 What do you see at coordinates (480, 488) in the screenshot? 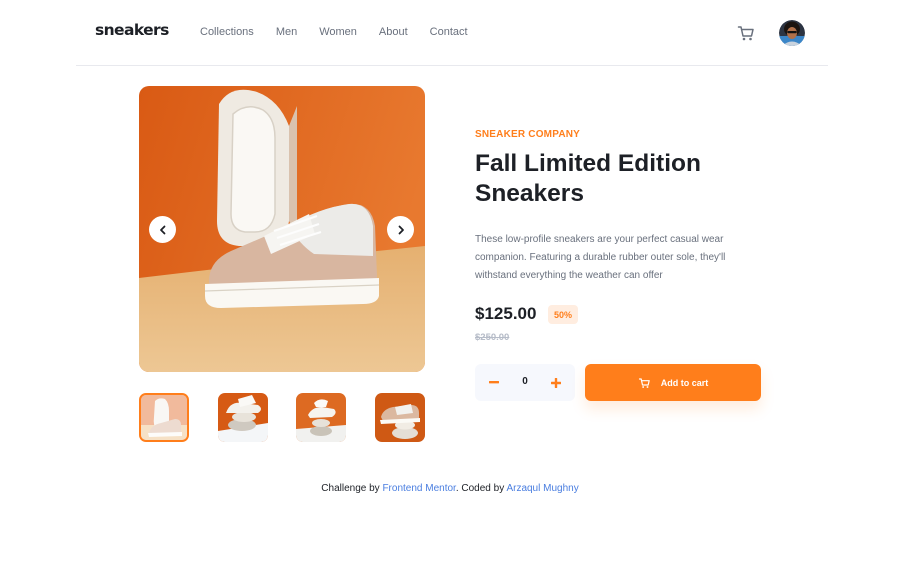
I see `footer-middle: . Coded by` at bounding box center [480, 488].